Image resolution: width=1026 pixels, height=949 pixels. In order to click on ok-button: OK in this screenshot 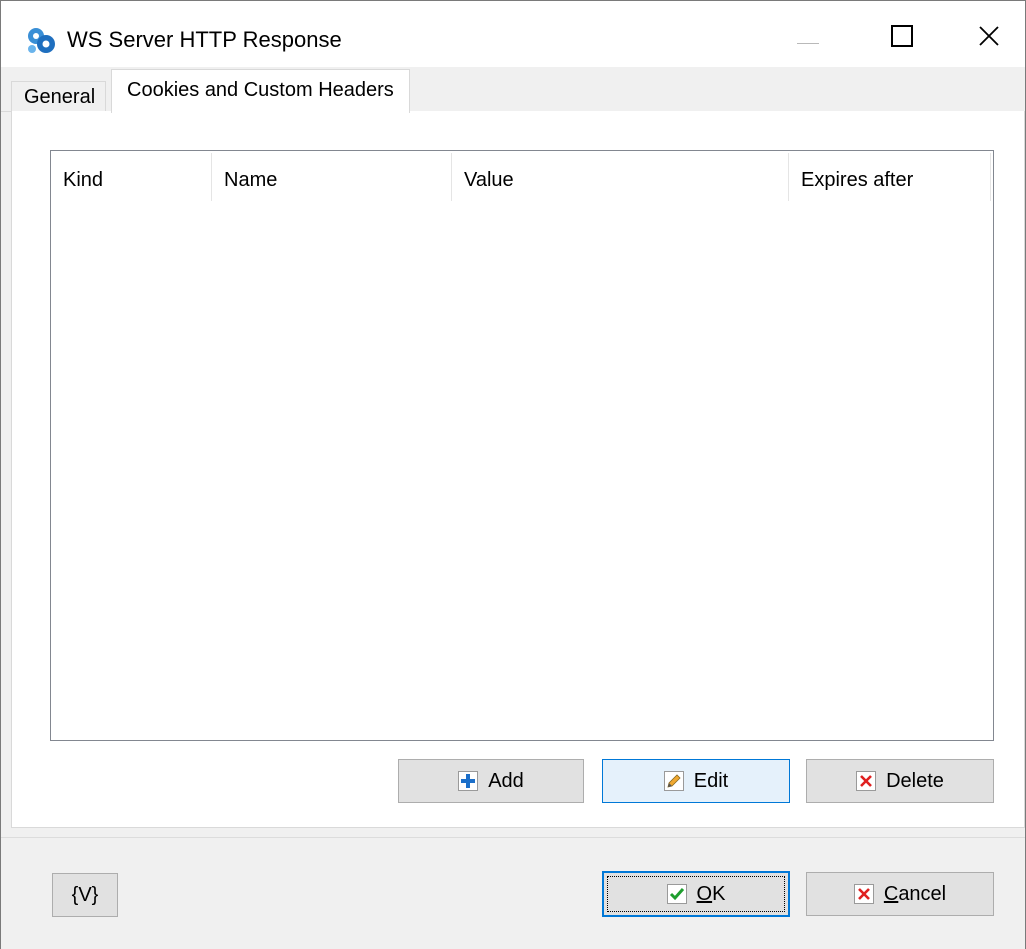, I will do `click(696, 894)`.